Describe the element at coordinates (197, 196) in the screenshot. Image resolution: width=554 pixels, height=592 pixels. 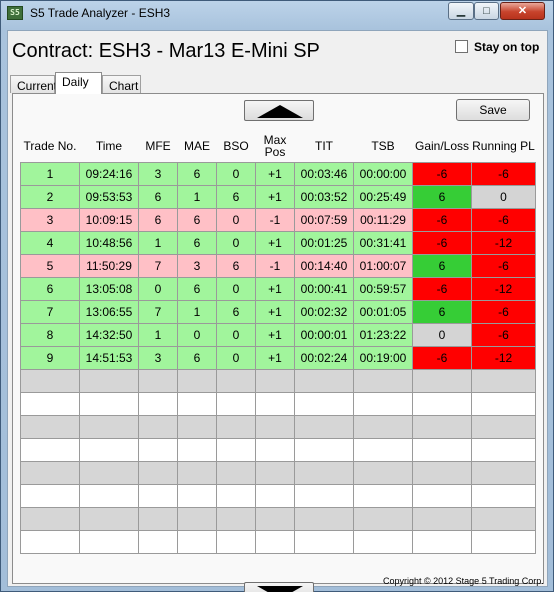
I see `table-cell: 1` at that location.